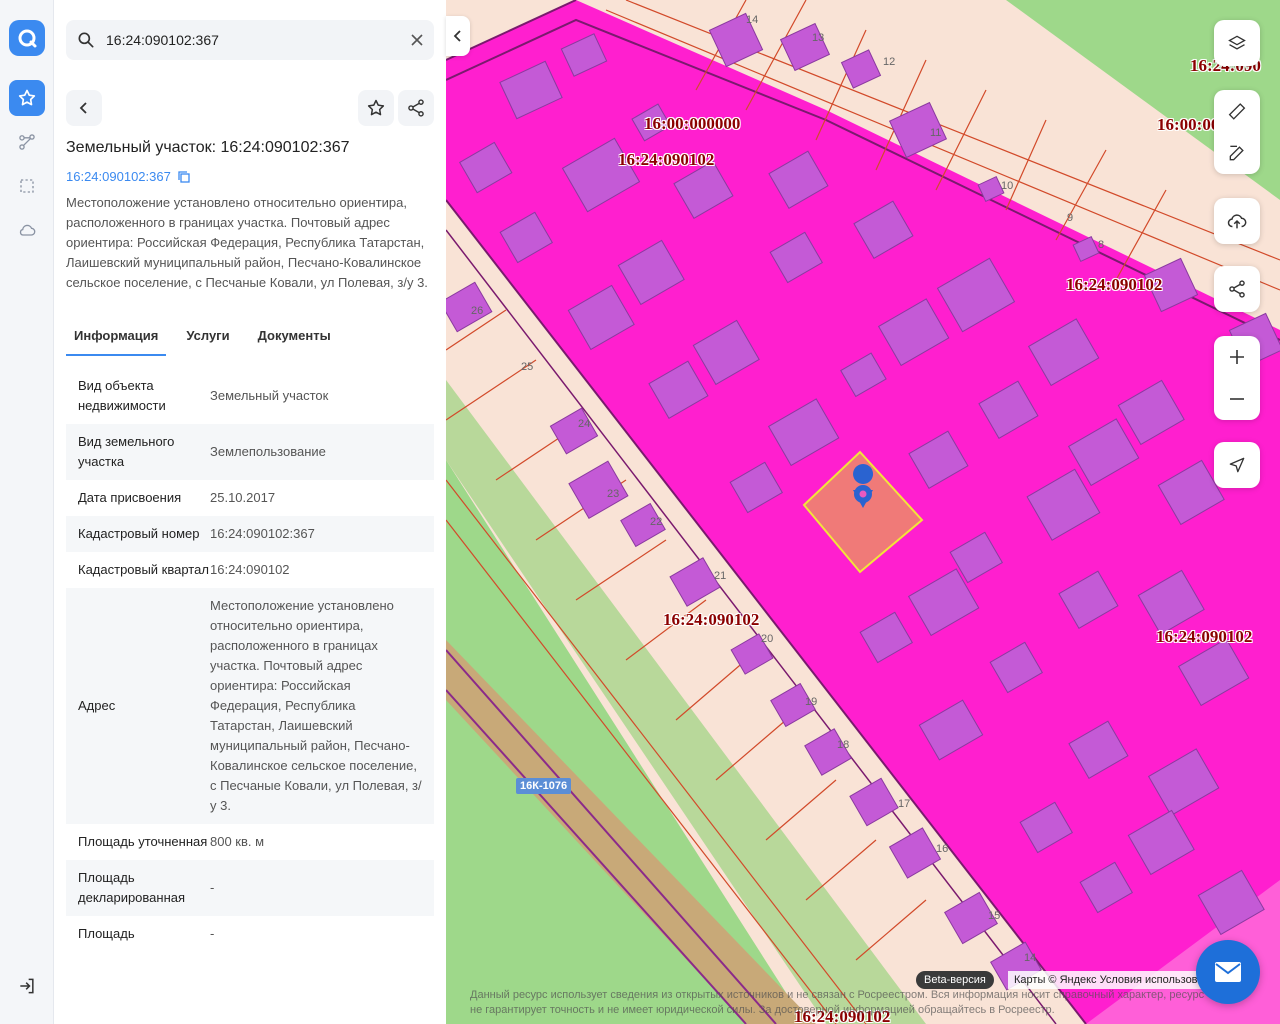 Image resolution: width=1280 pixels, height=1024 pixels. What do you see at coordinates (116, 339) in the screenshot?
I see `tab-information: Информация` at bounding box center [116, 339].